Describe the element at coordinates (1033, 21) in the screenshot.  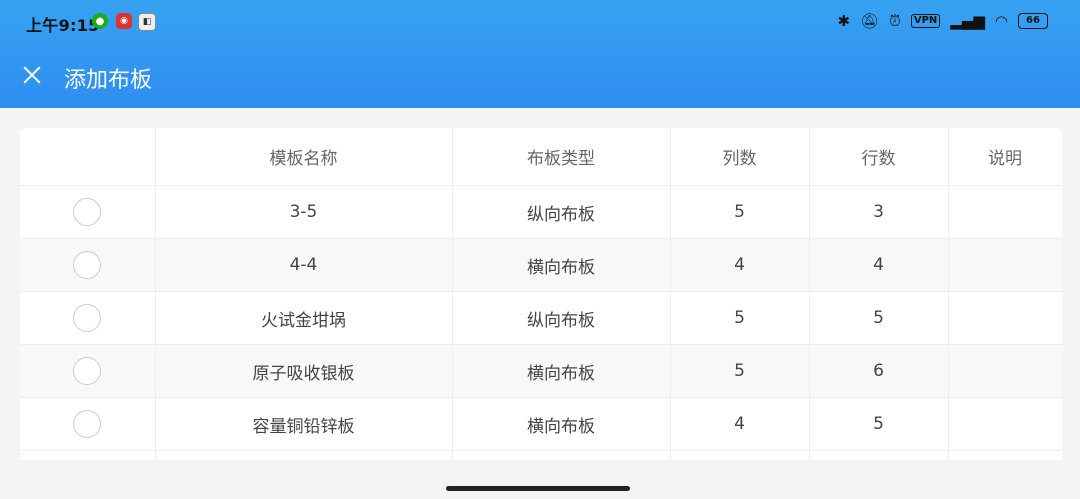
I see `battery-icon: 66` at that location.